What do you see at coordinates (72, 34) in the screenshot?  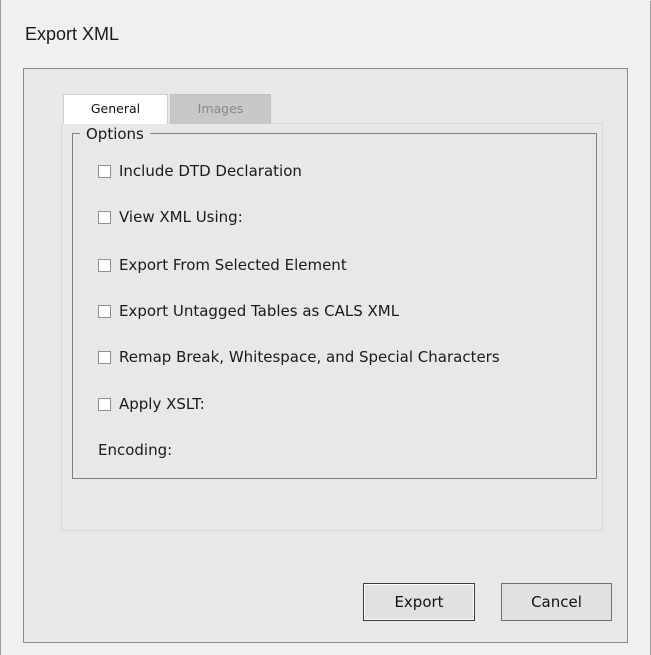 I see `dialog-title: Export XML` at bounding box center [72, 34].